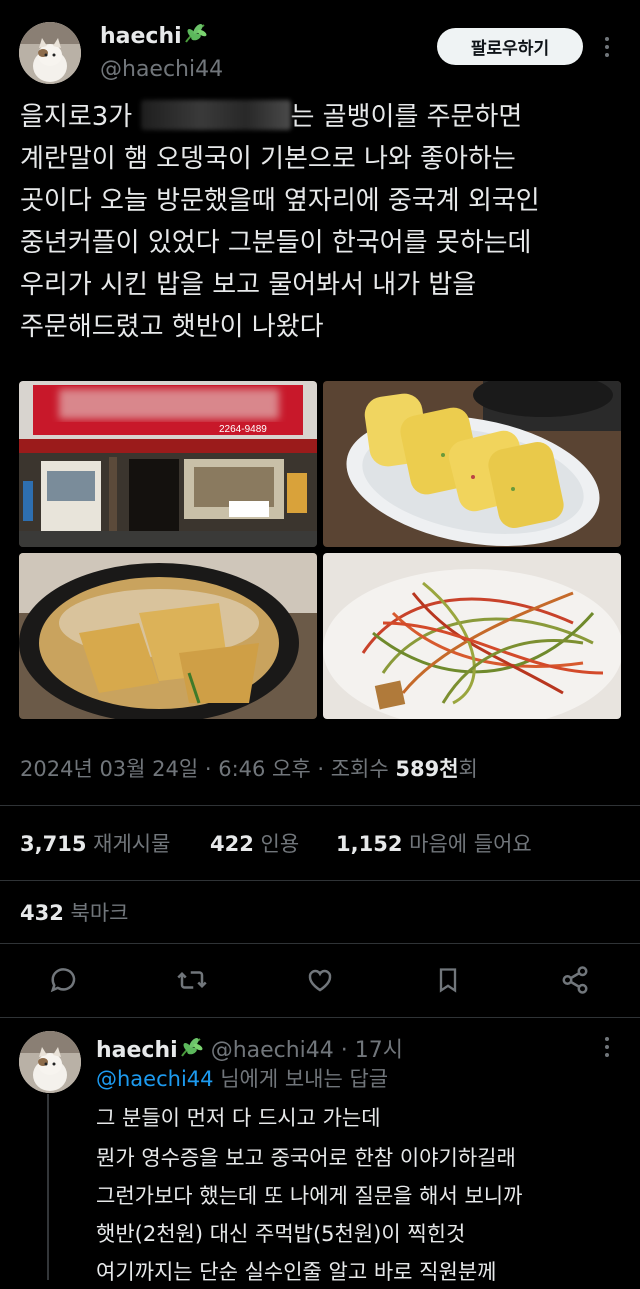 Image resolution: width=640 pixels, height=1289 pixels. What do you see at coordinates (276, 243) in the screenshot?
I see `tweet-text-line: 중년커플이 있었다 그분들이 한국어를 못하는데` at bounding box center [276, 243].